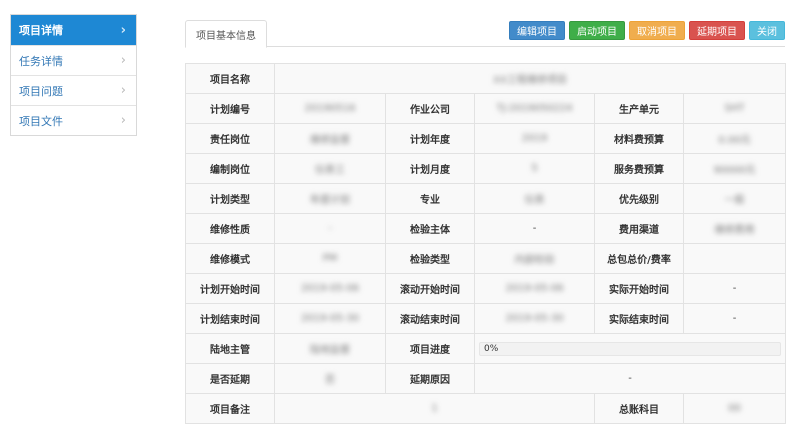 This screenshot has height=443, width=800. What do you see at coordinates (330, 288) in the screenshot?
I see `plan-start-value: 2019-05-06` at bounding box center [330, 288].